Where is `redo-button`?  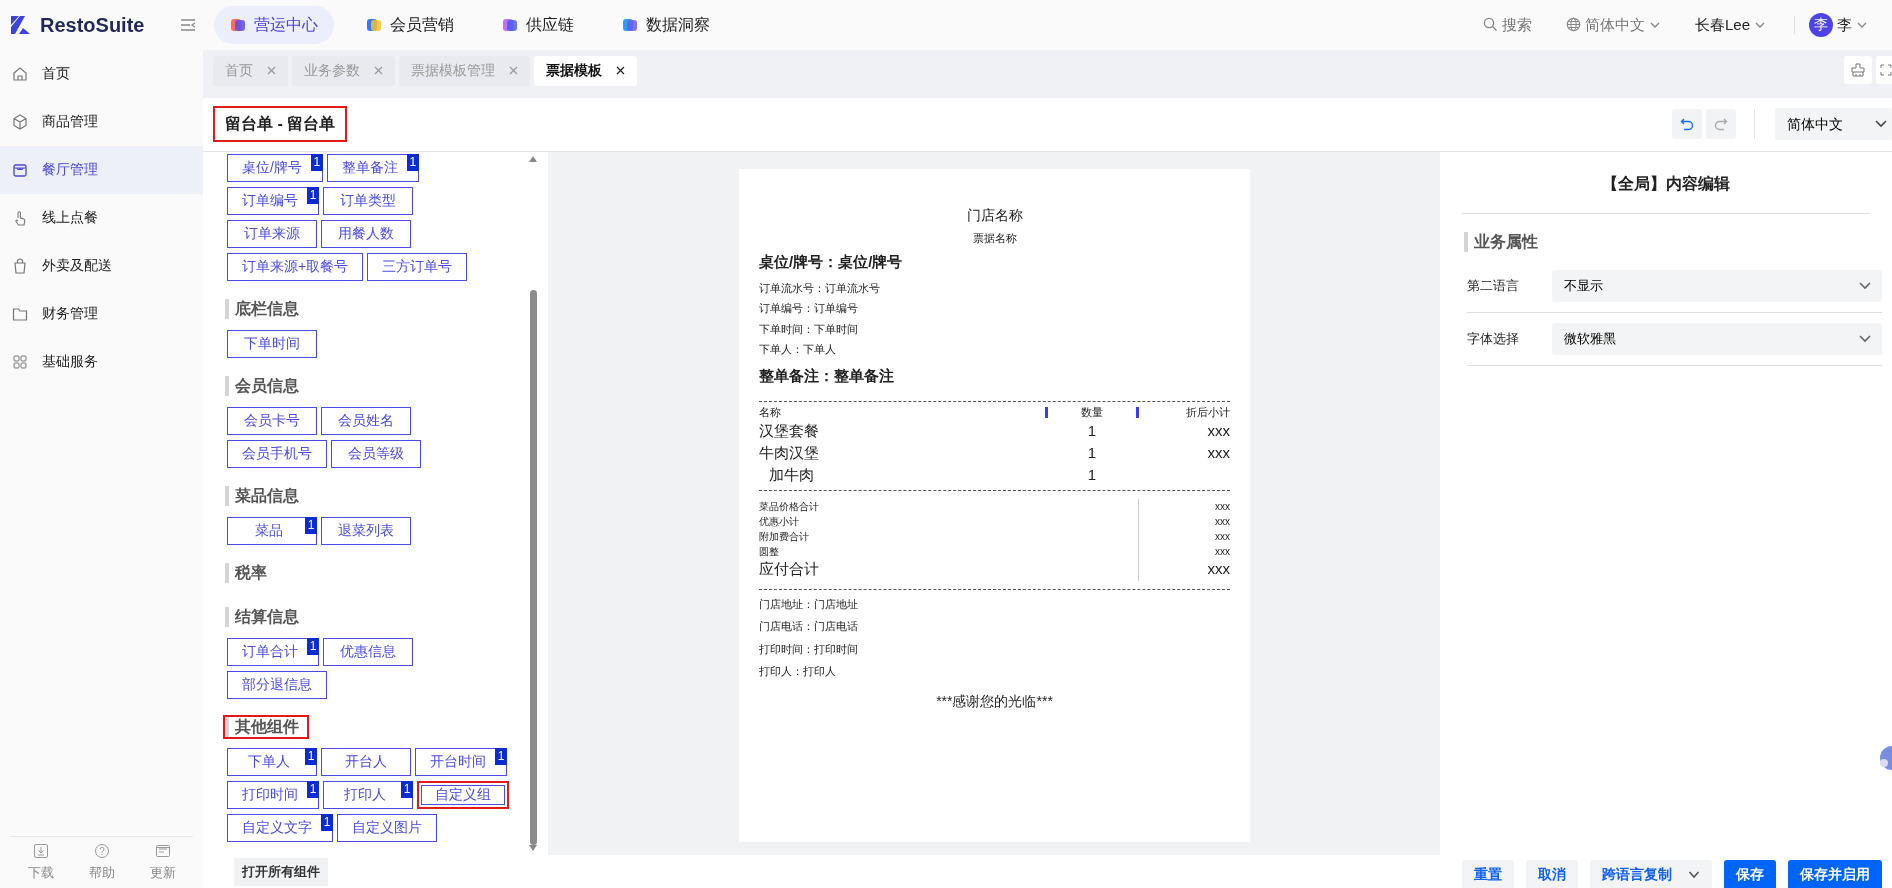
redo-button is located at coordinates (1721, 124).